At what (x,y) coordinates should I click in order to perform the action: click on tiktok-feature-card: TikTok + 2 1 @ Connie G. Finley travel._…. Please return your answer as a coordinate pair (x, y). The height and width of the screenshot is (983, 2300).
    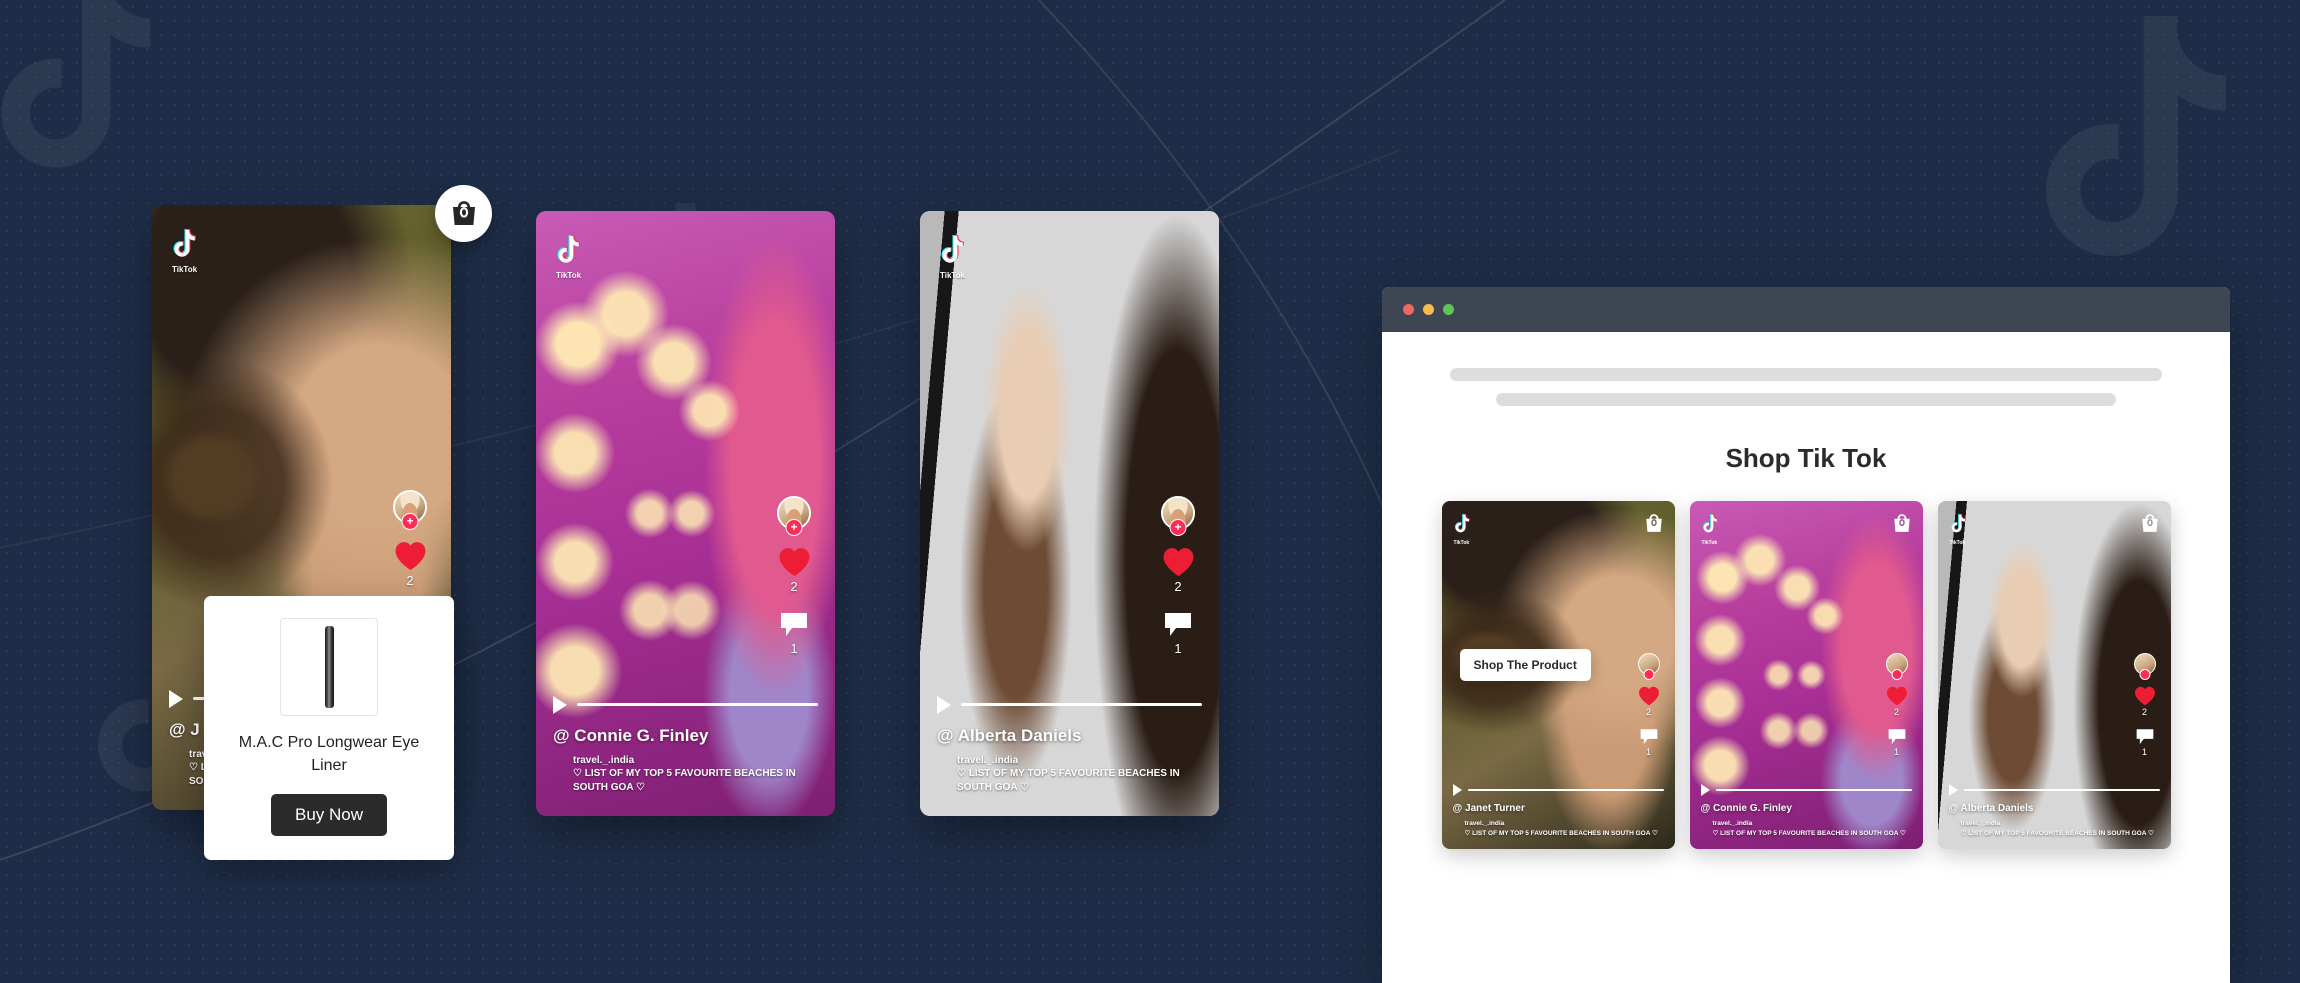
    Looking at the image, I should click on (685, 513).